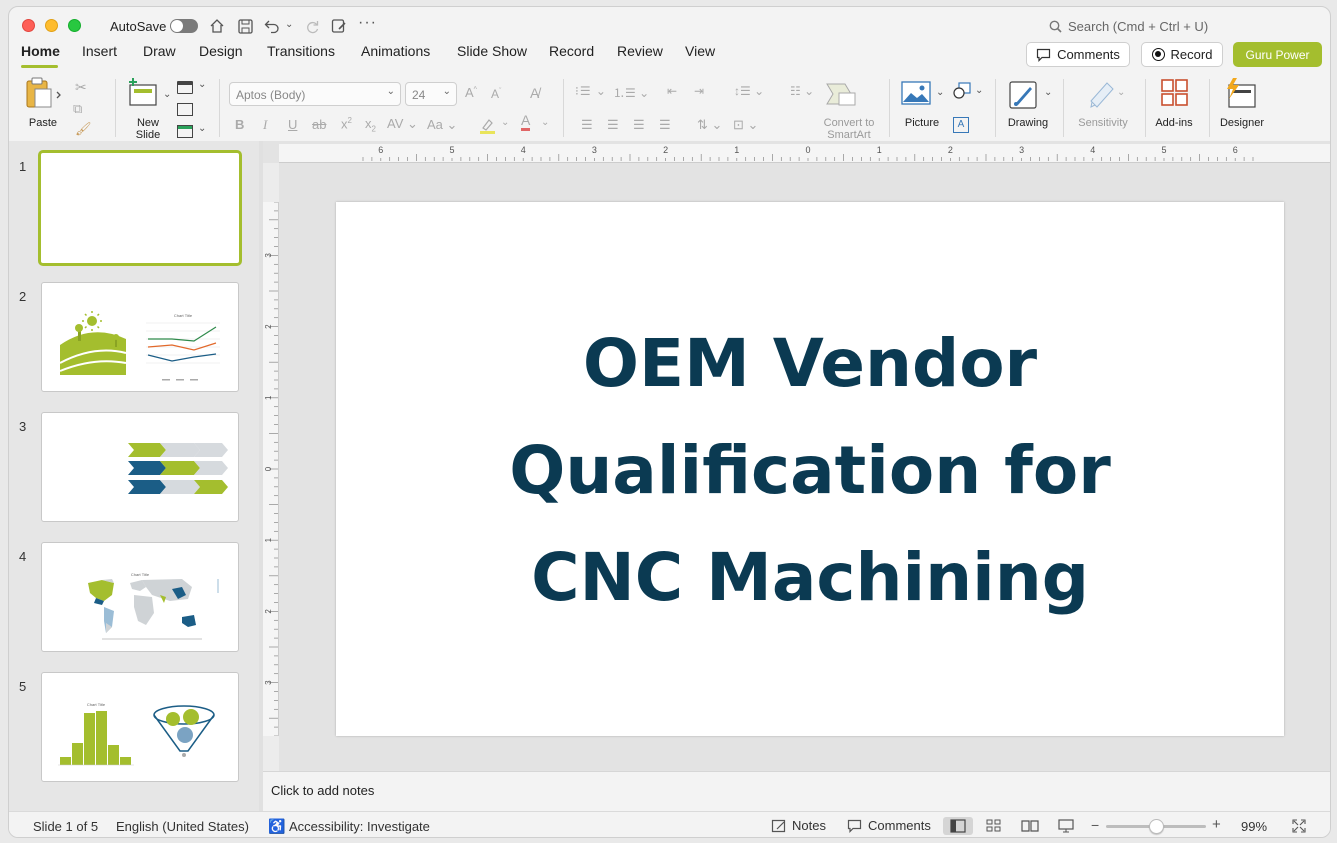  Describe the element at coordinates (272, 26) in the screenshot. I see `undo-icon` at that location.